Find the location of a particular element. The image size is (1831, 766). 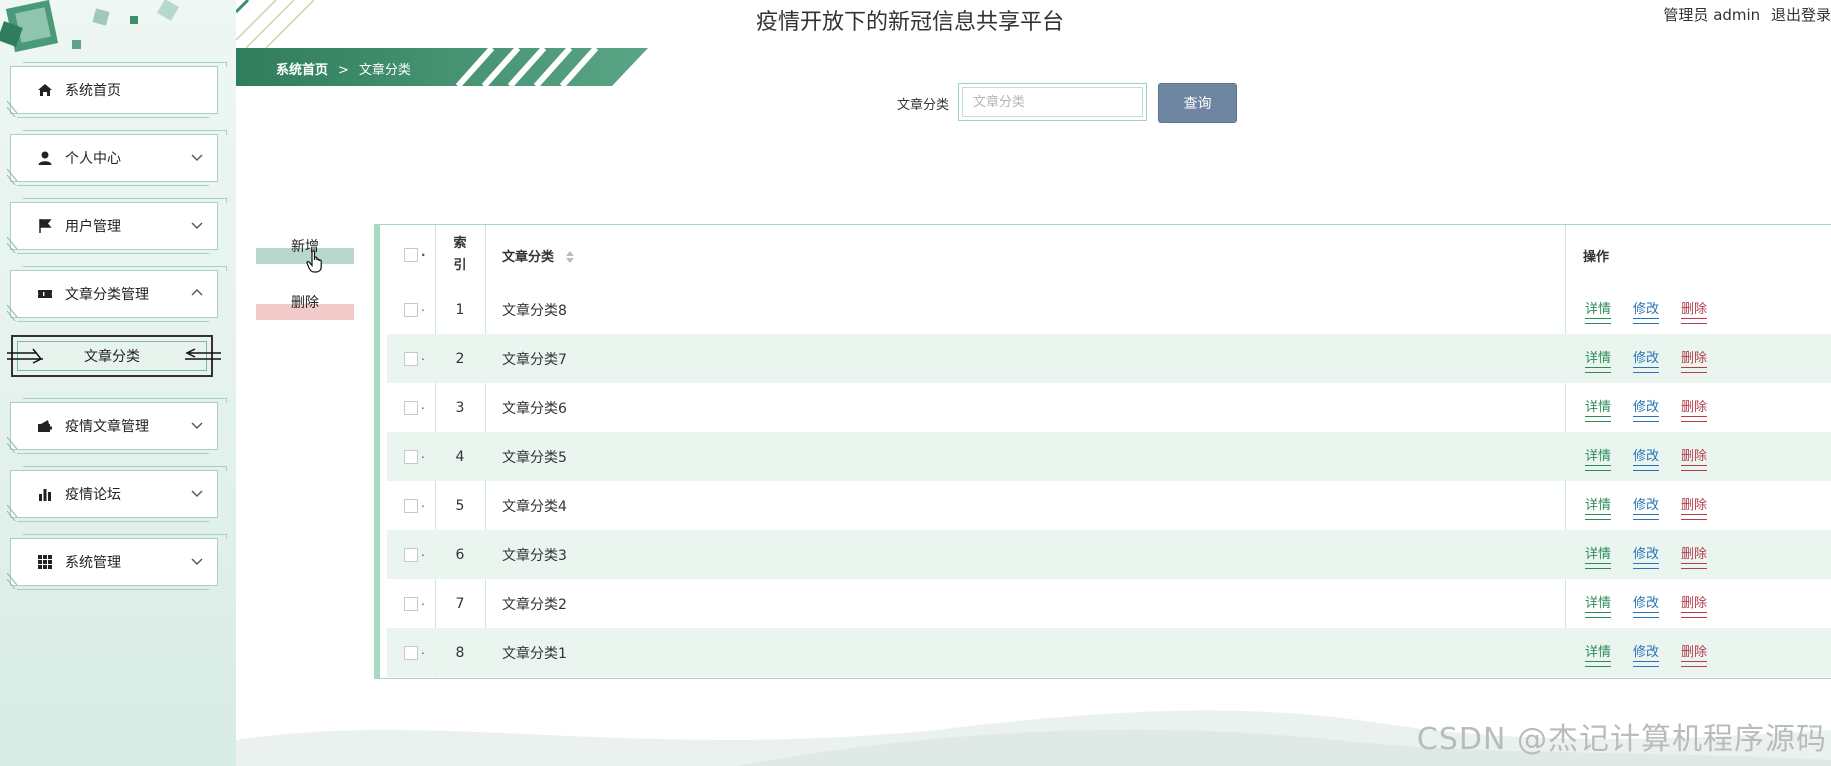

sidebar-item-system-management: 系统管理 is located at coordinates (117, 562).